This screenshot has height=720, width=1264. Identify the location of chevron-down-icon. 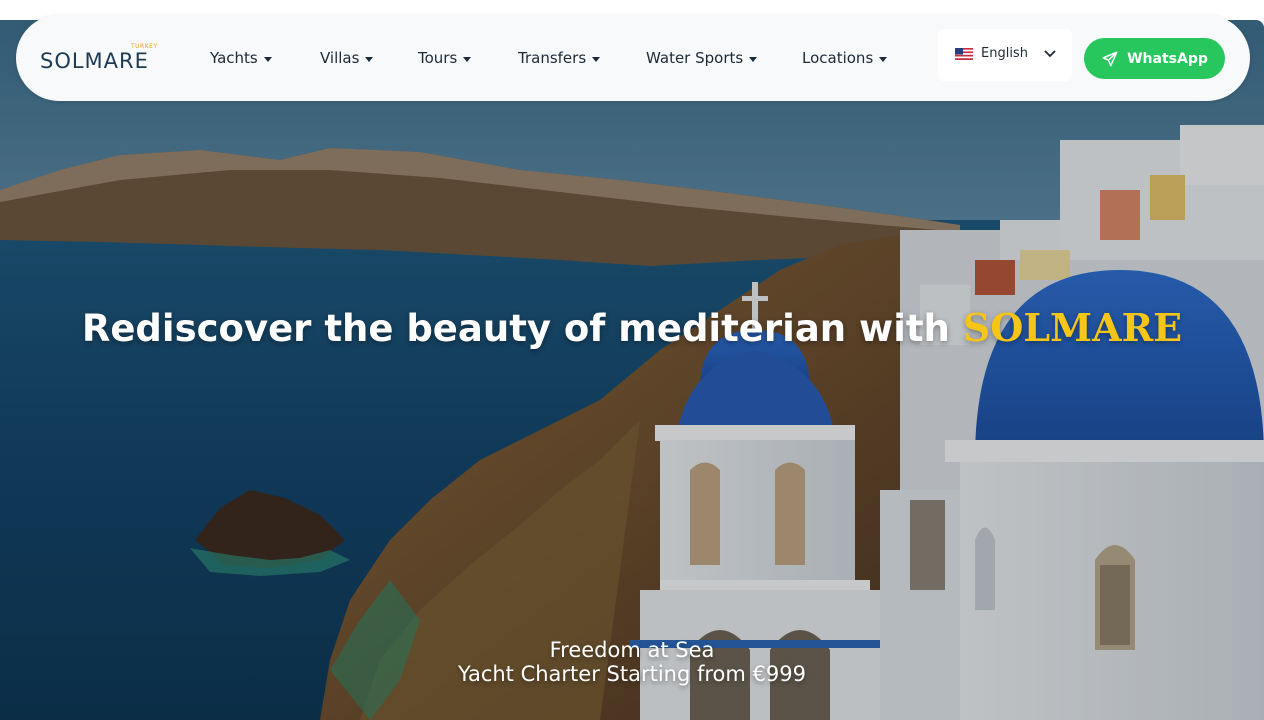
(1050, 54).